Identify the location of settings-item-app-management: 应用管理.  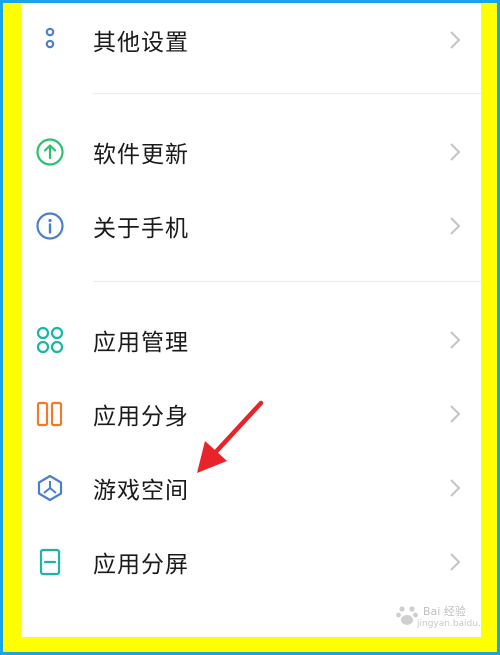
(251, 340).